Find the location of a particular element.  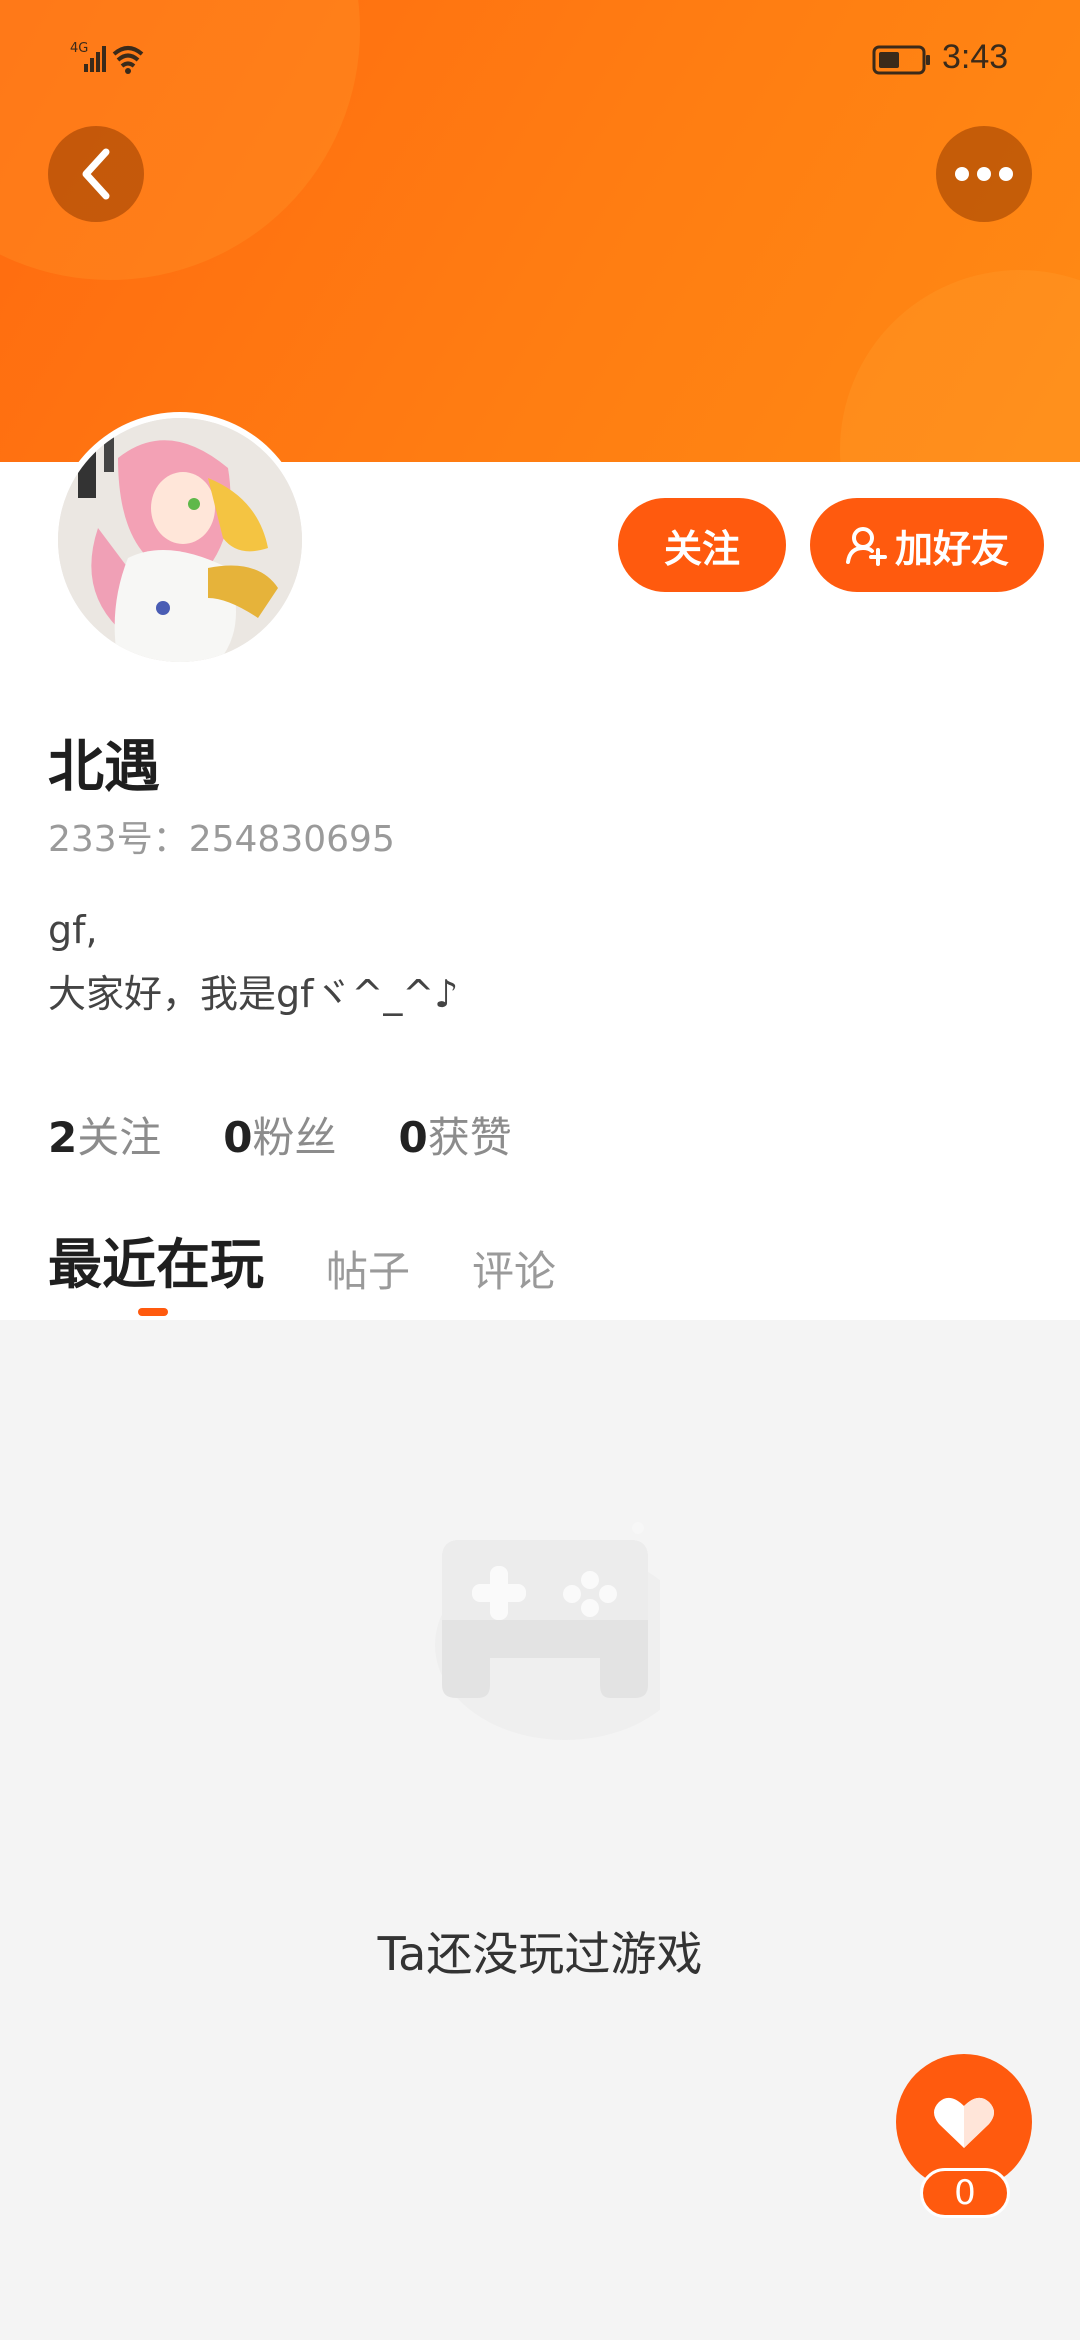

likes-label: 获赞 is located at coordinates (469, 1137).